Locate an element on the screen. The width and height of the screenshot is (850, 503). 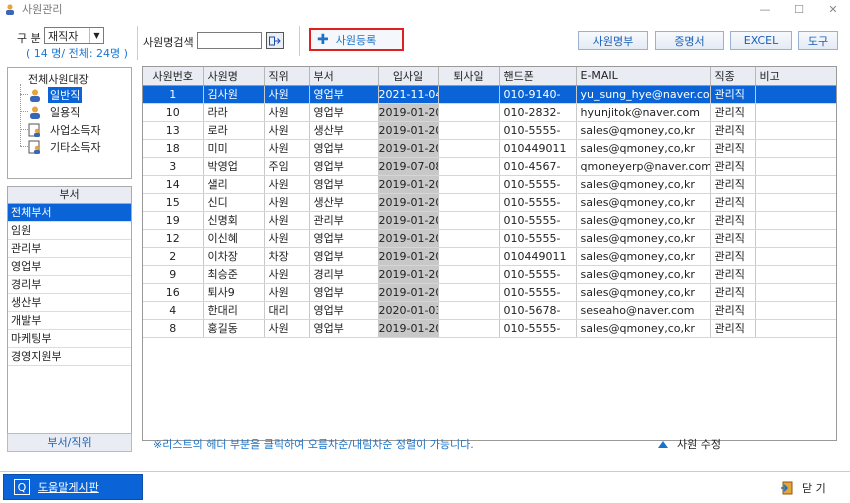
register-employee-button: ✚ 사원등록 is located at coordinates (356, 39).